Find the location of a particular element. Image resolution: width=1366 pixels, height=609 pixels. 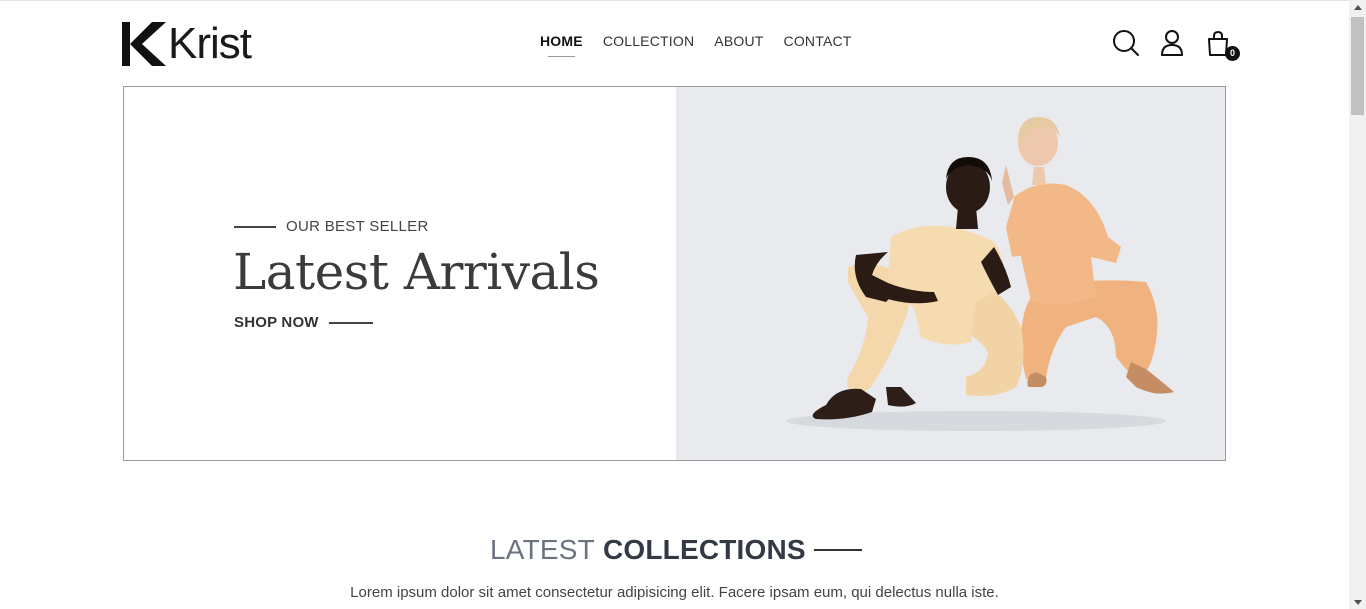

search-button is located at coordinates (1126, 43).